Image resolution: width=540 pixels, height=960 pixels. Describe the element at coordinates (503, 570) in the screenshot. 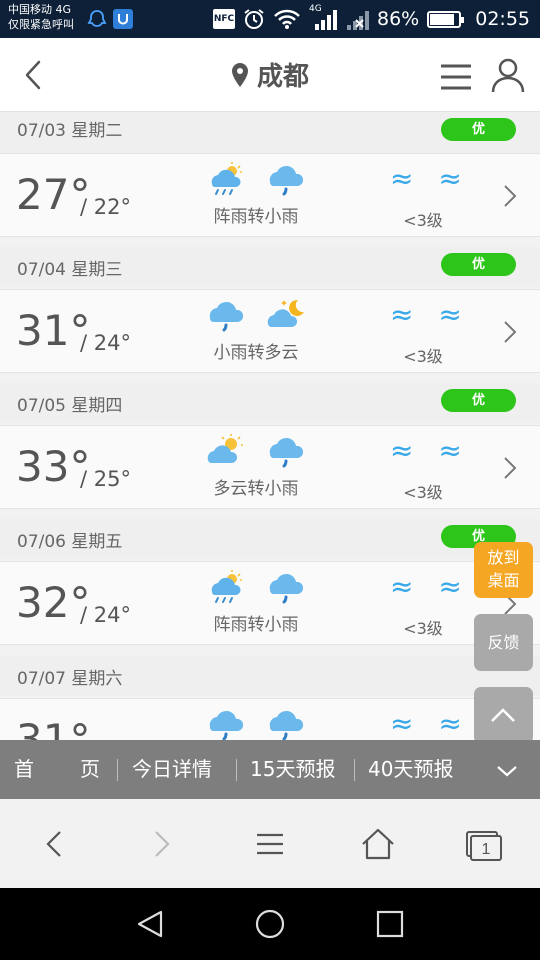

I see `add-to-desktop-button: 放到 桌面` at that location.